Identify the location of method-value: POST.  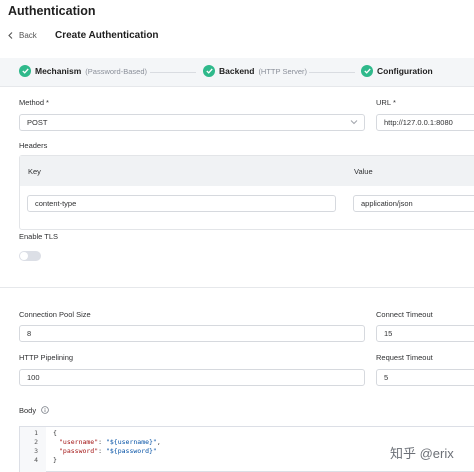
(37, 122).